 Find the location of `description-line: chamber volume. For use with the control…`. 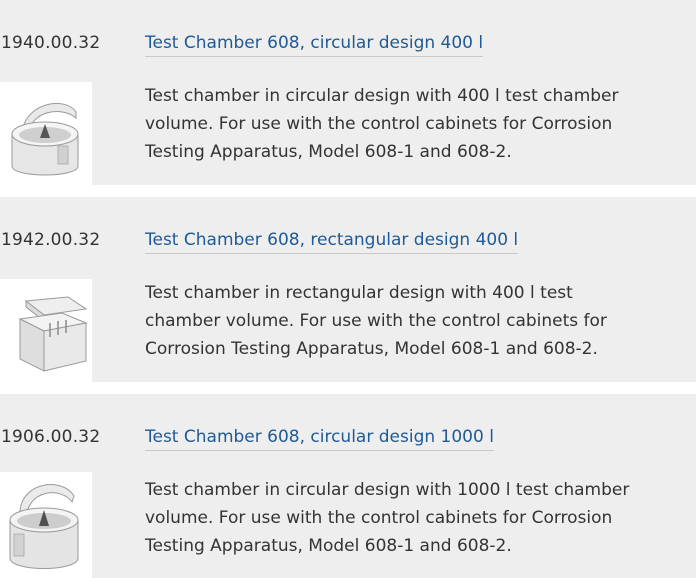

description-line: chamber volume. For use with the control… is located at coordinates (376, 321).